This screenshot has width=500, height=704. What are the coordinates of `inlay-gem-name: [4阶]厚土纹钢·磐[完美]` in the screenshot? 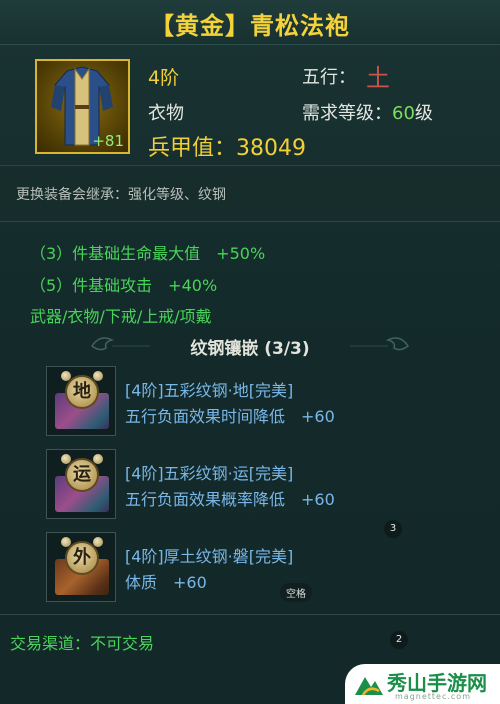 It's located at (209, 556).